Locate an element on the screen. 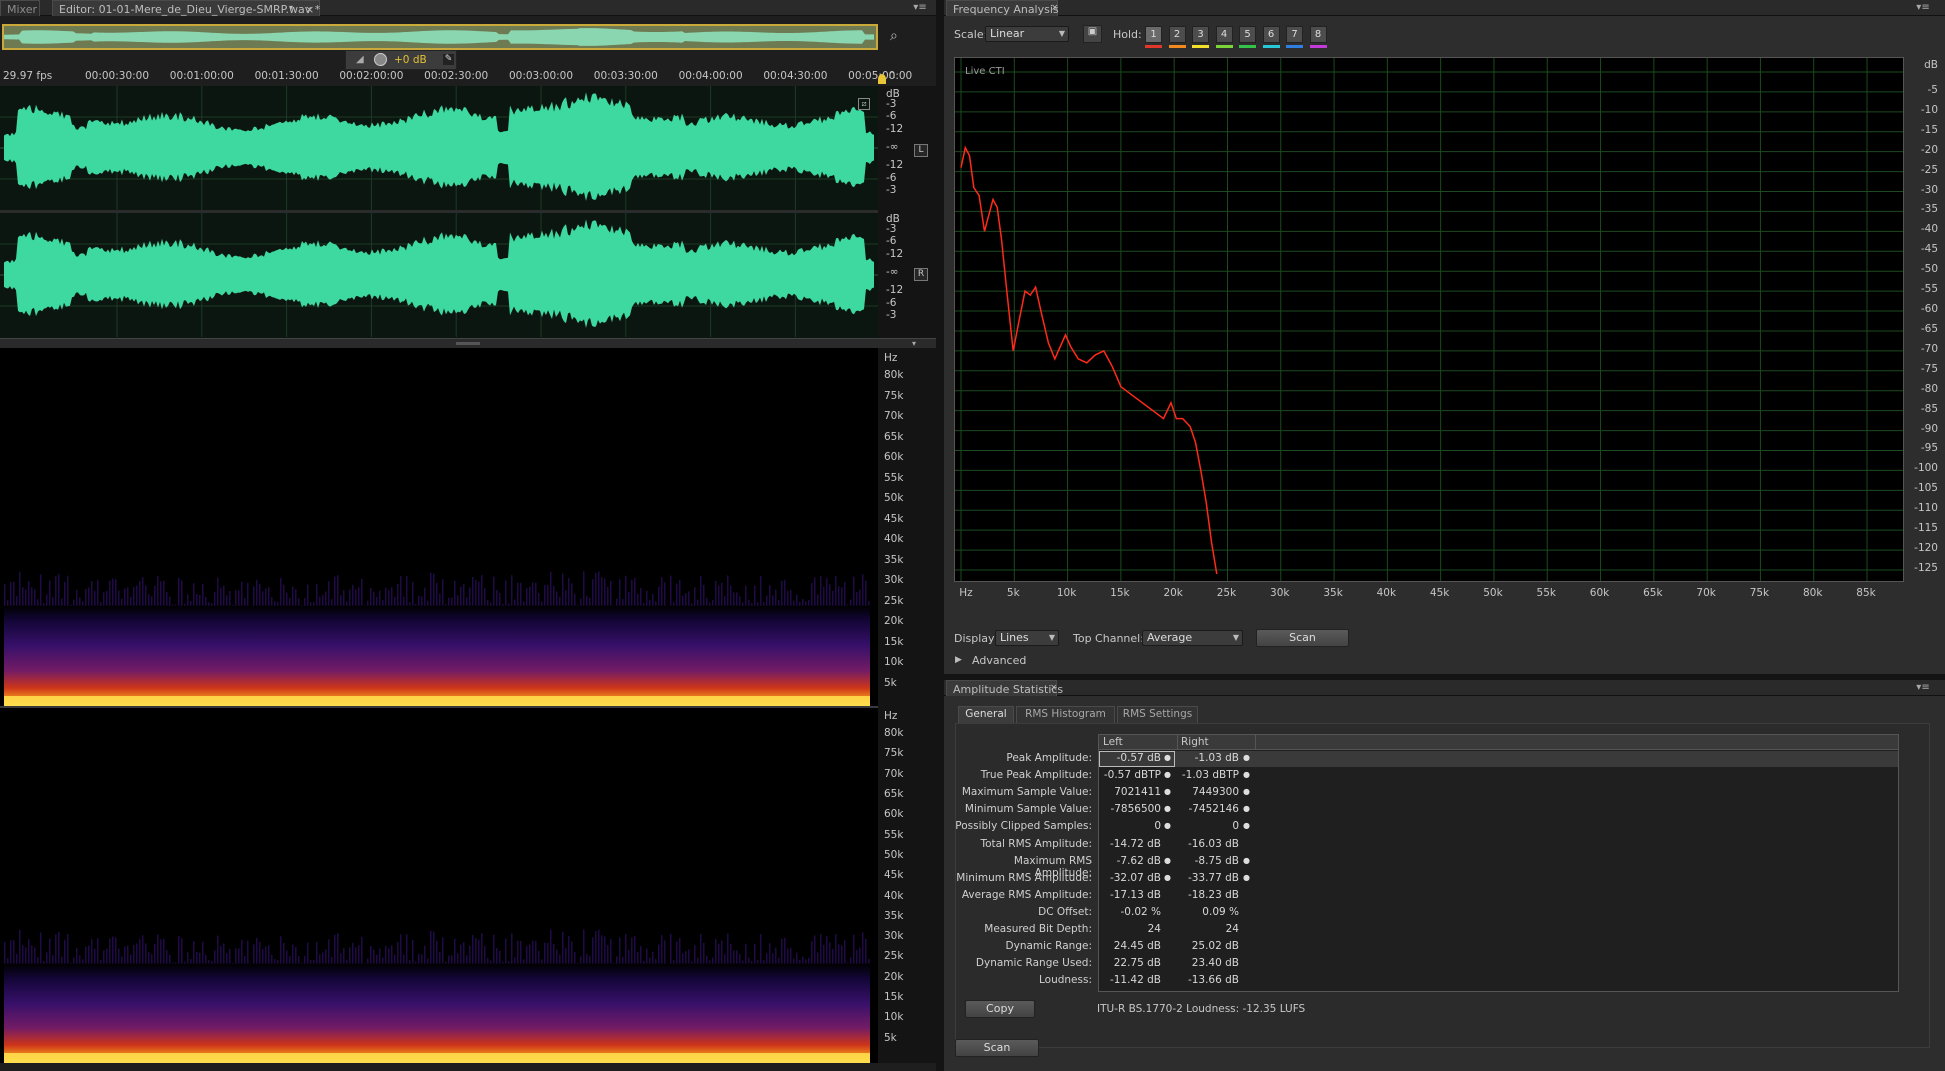  hold-color-swatch is located at coordinates (1294, 46).